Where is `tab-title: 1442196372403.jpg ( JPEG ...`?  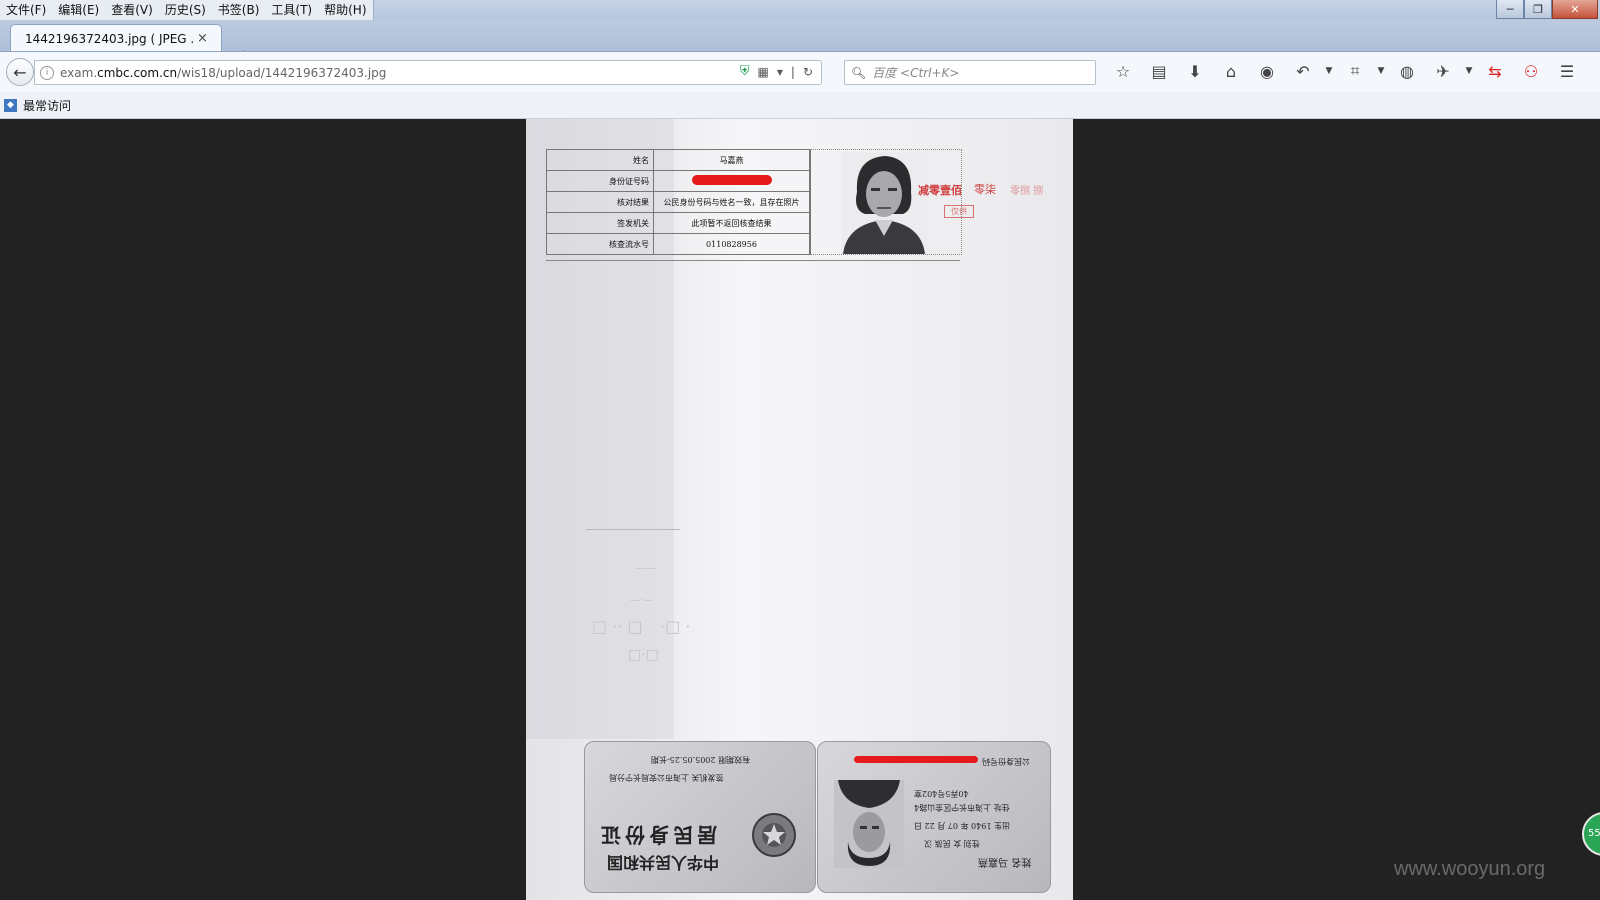 tab-title: 1442196372403.jpg ( JPEG ... is located at coordinates (109, 38).